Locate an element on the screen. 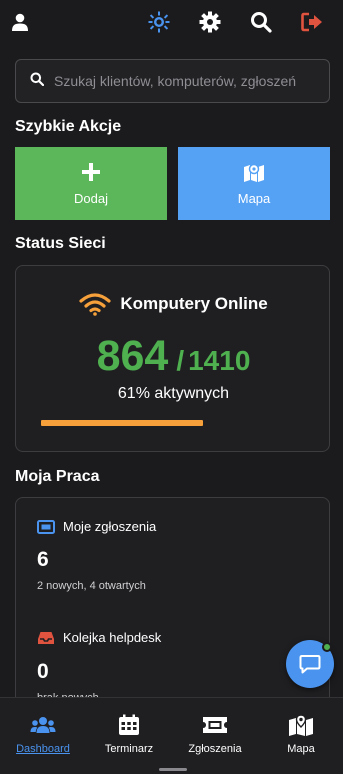 Image resolution: width=343 pixels, height=774 pixels. online-status-dot is located at coordinates (327, 647).